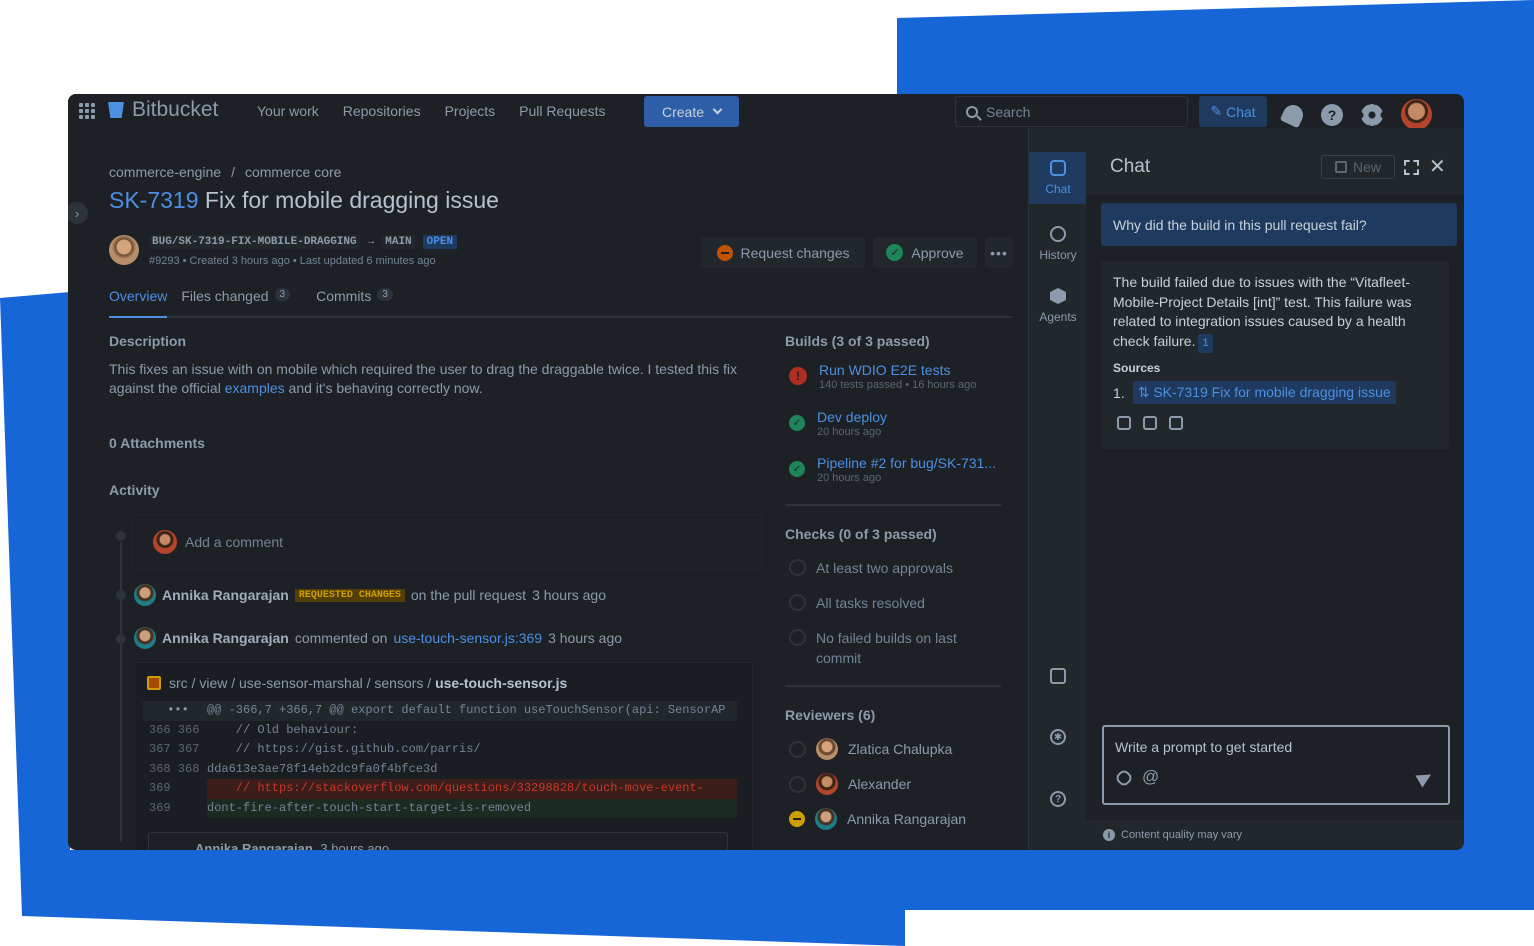 The width and height of the screenshot is (1534, 946). Describe the element at coordinates (1425, 778) in the screenshot. I see `send-icon` at that location.